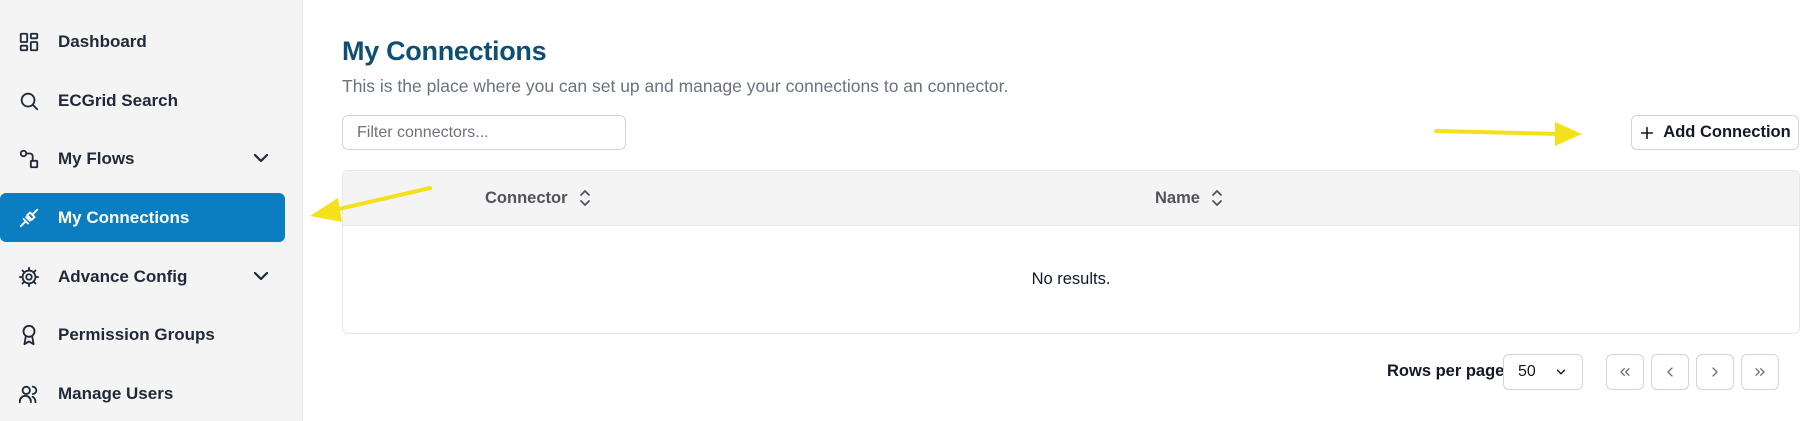 This screenshot has height=421, width=1818. Describe the element at coordinates (1508, 134) in the screenshot. I see `annotation-arrow-right` at that location.